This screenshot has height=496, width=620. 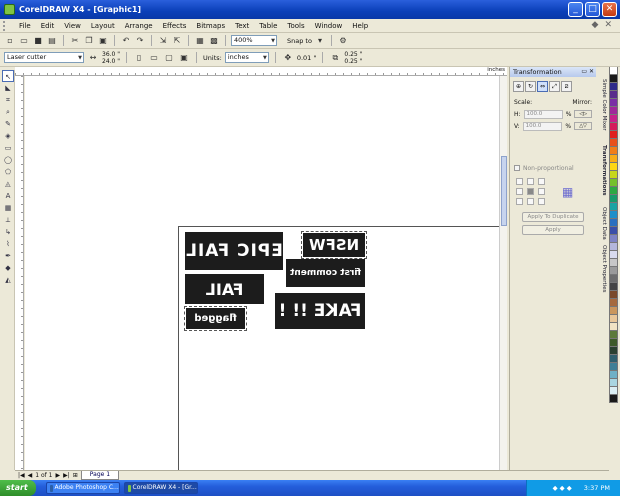 I want to click on last-page-icon: ▶|, so click(x=66, y=475).